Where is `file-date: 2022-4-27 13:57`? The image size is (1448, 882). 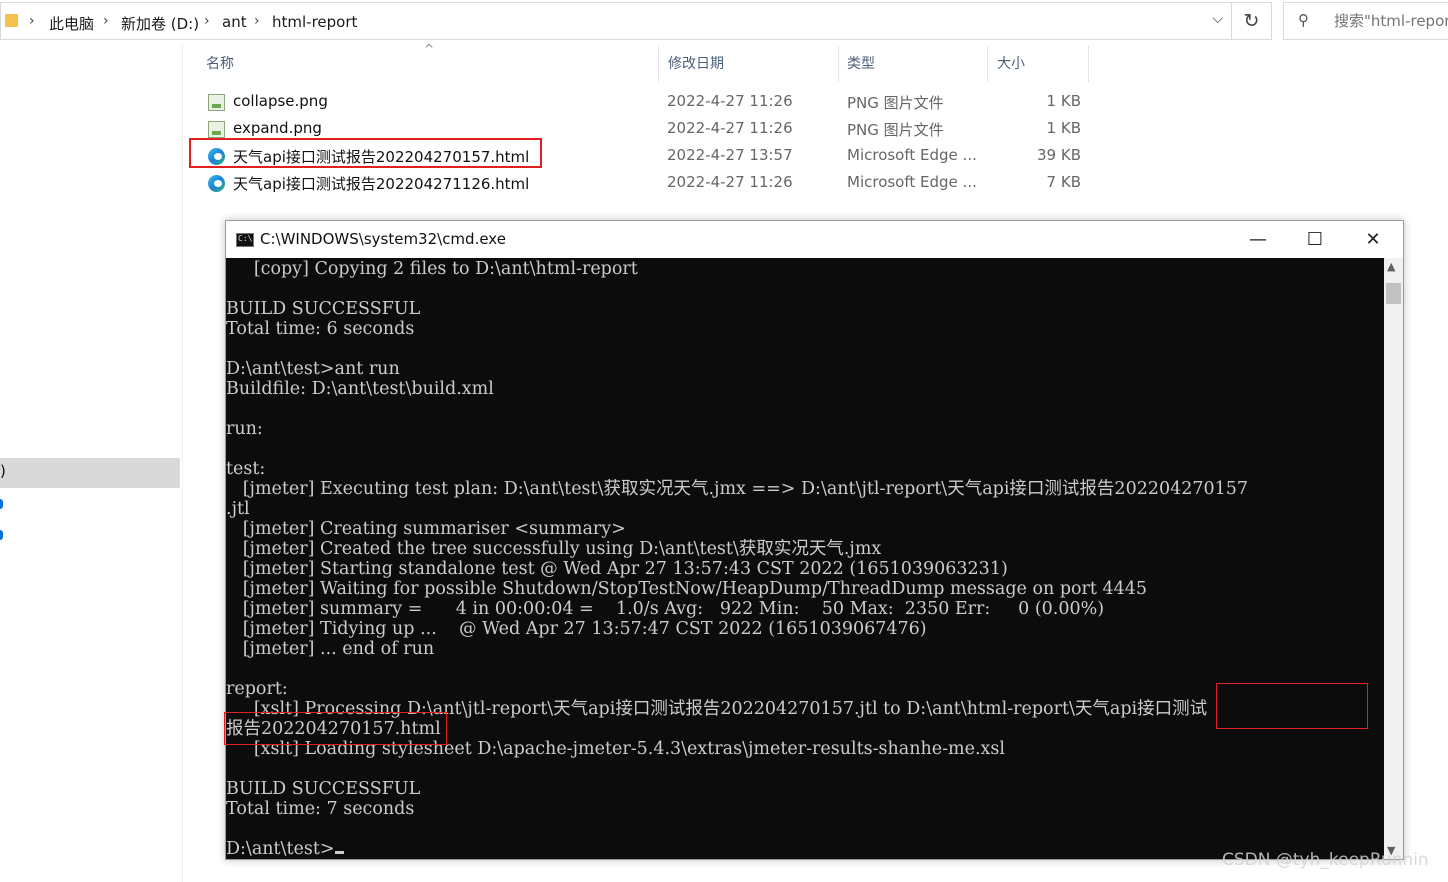 file-date: 2022-4-27 13:57 is located at coordinates (730, 155).